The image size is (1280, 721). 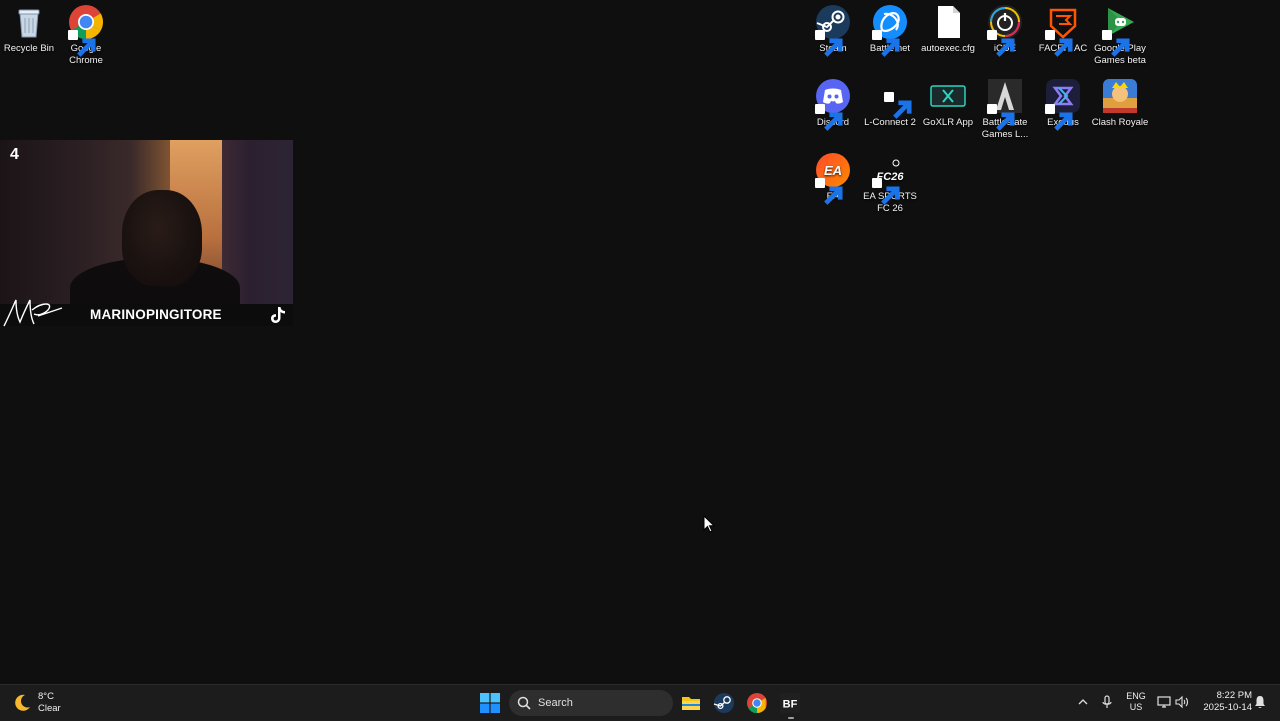 I want to click on signature-logo-icon, so click(x=33, y=313).